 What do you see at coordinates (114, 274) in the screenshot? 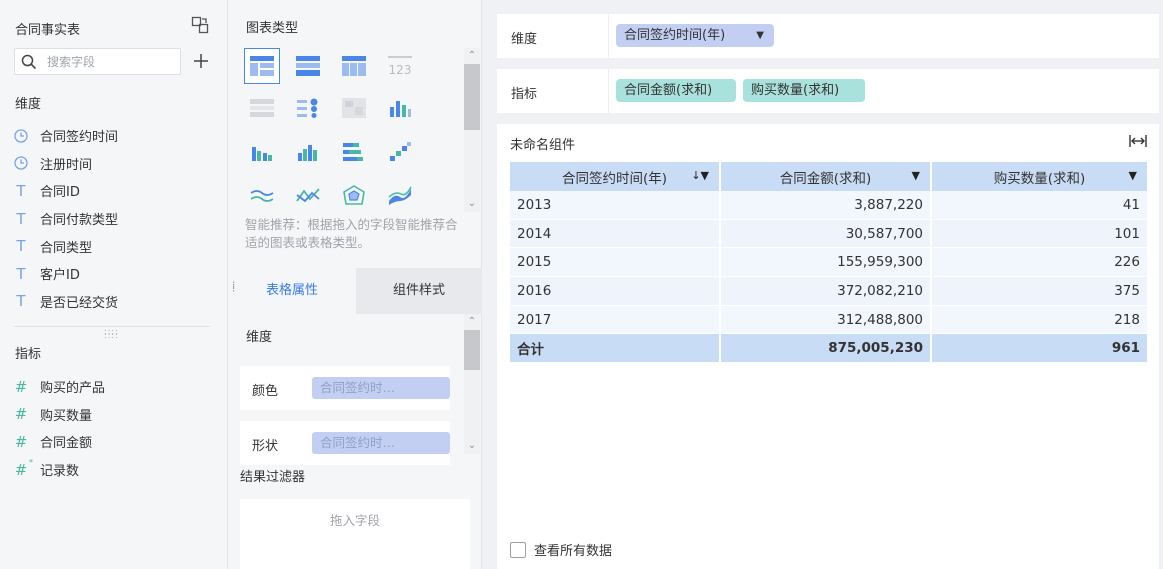
I see `field-item-customer-id: T 客户ID` at bounding box center [114, 274].